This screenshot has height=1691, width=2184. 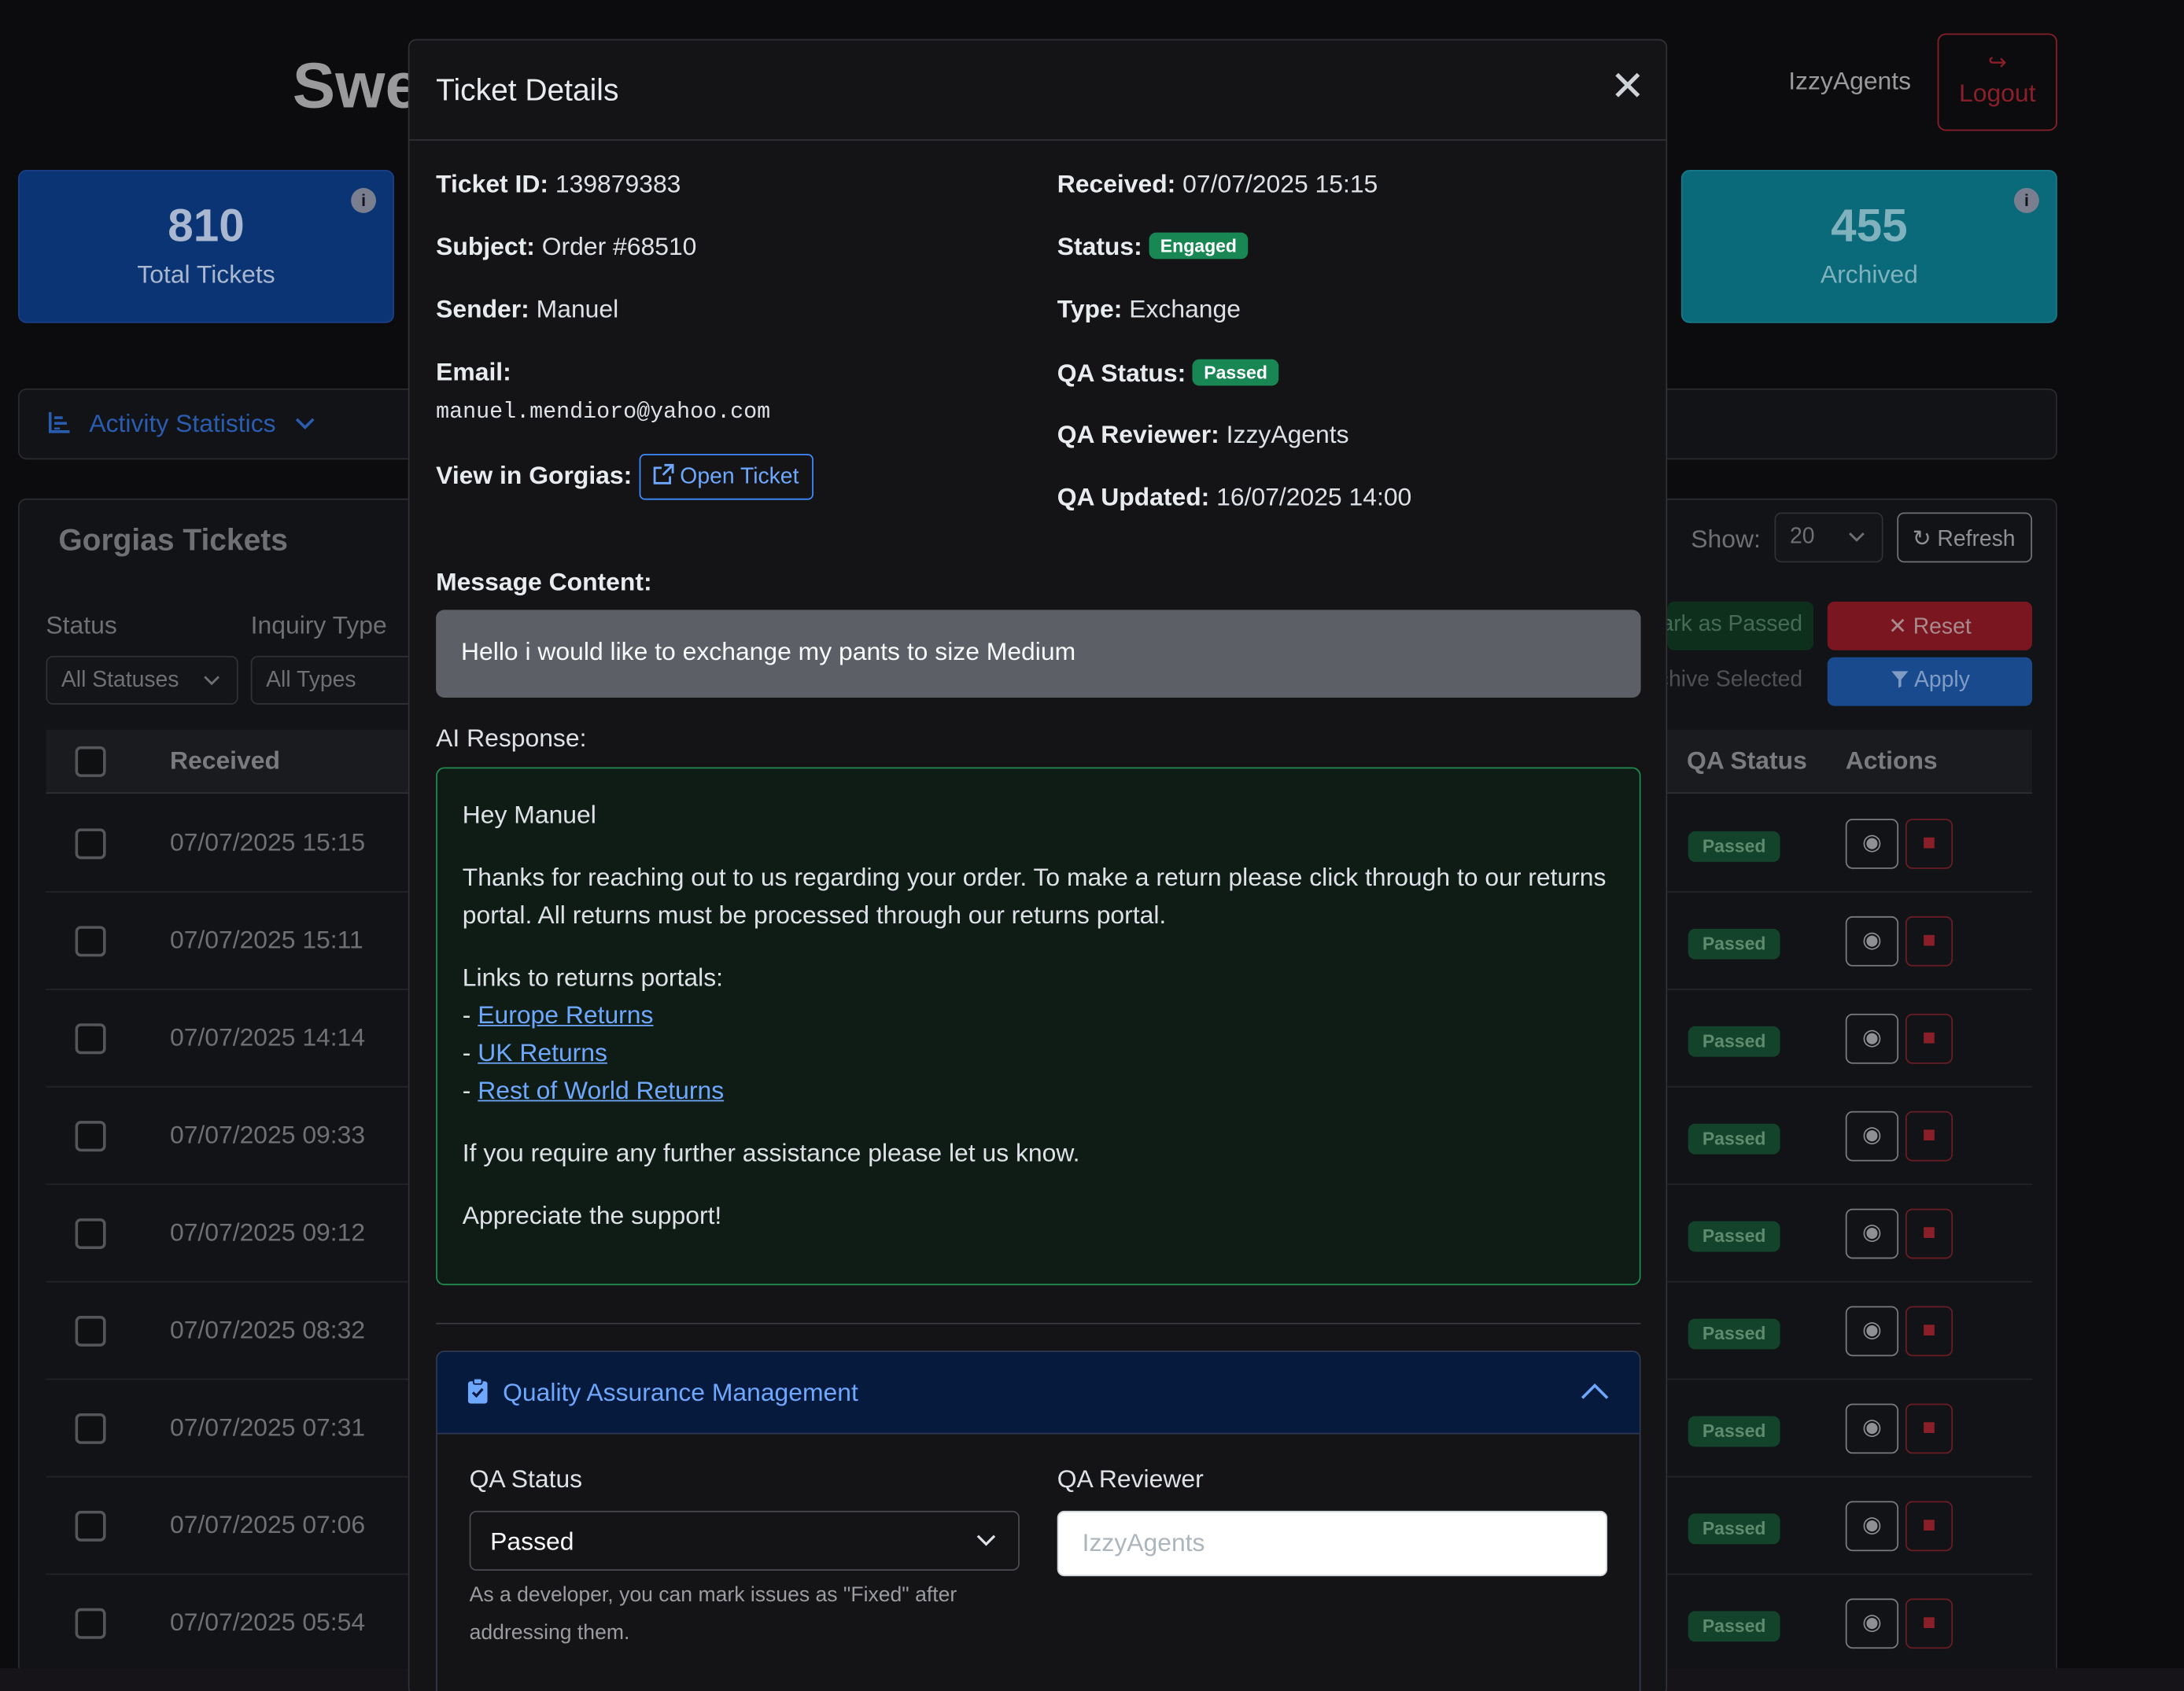 What do you see at coordinates (225, 761) in the screenshot?
I see `column-received: Received` at bounding box center [225, 761].